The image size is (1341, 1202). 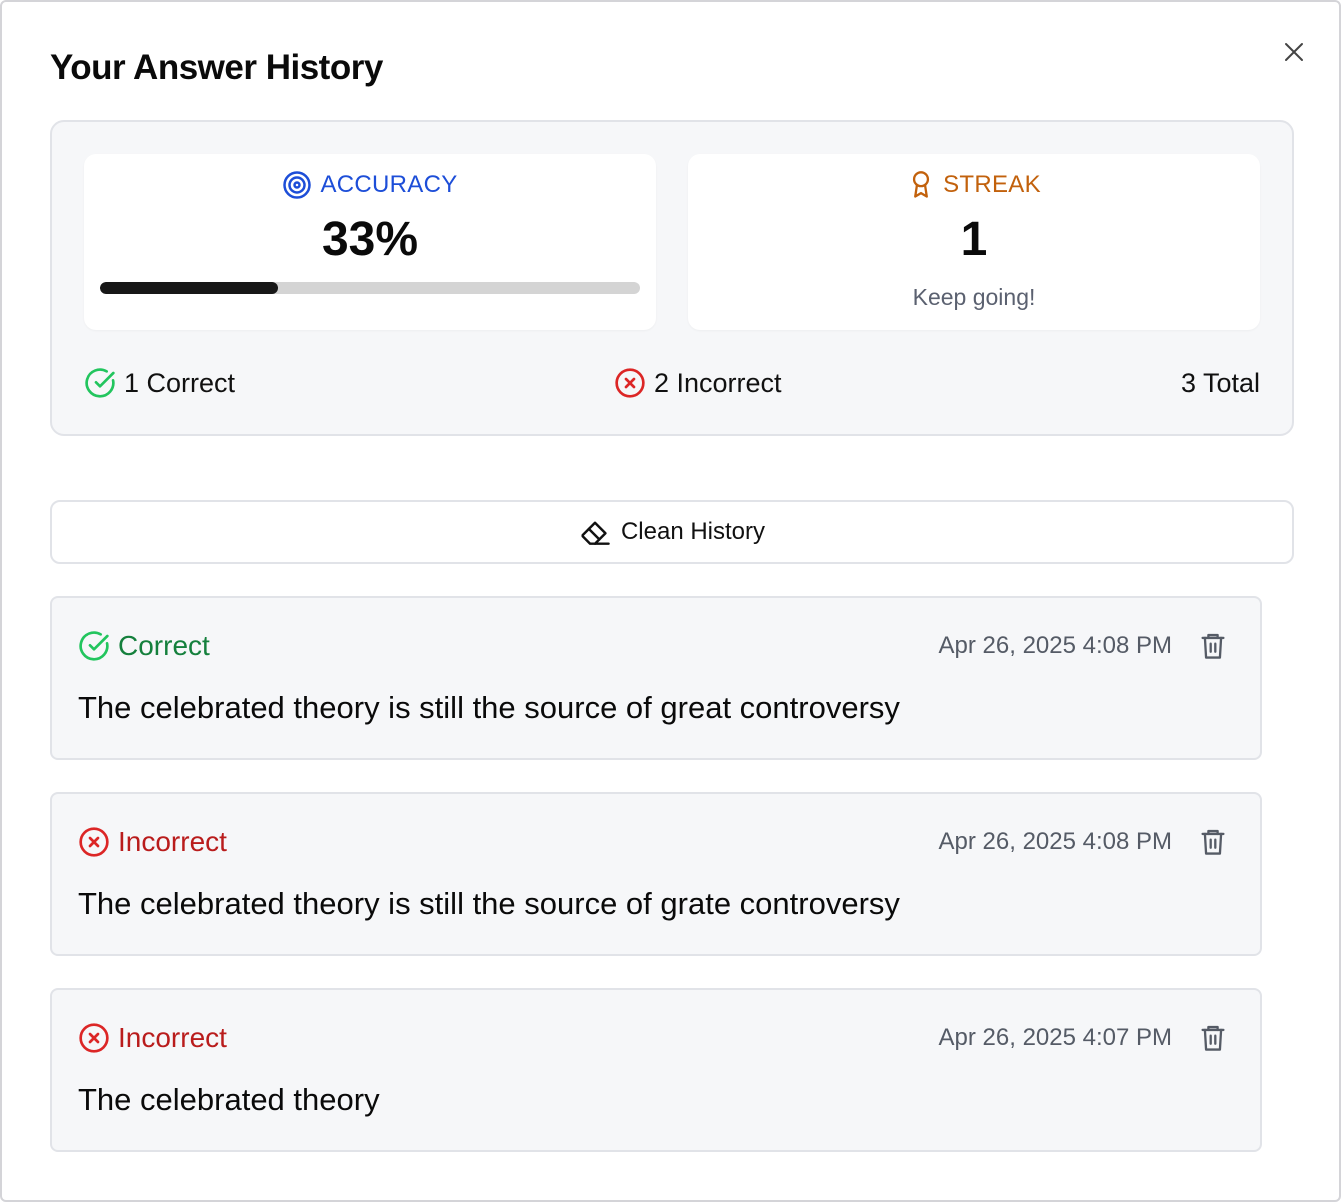 What do you see at coordinates (921, 184) in the screenshot?
I see `award-icon` at bounding box center [921, 184].